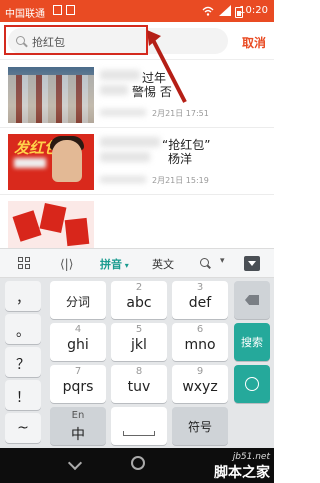 The image size is (320, 483). Describe the element at coordinates (78, 384) in the screenshot. I see `key-pqrs: 7 pqrs` at that location.